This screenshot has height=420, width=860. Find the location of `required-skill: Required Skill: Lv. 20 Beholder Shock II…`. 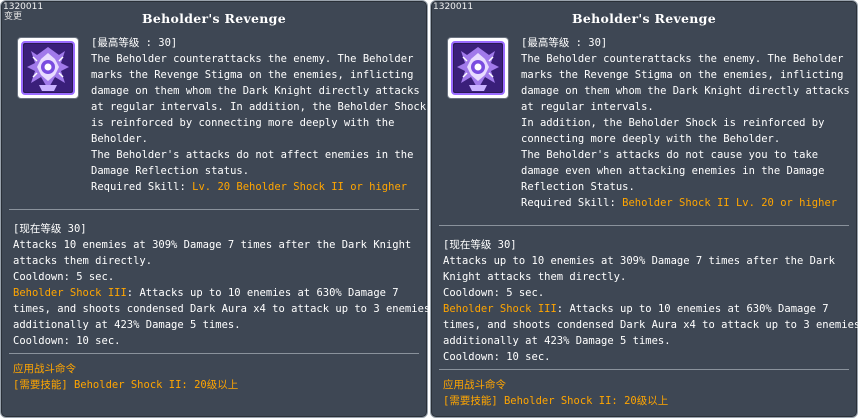

required-skill: Required Skill: Lv. 20 Beholder Shock II… is located at coordinates (256, 187).